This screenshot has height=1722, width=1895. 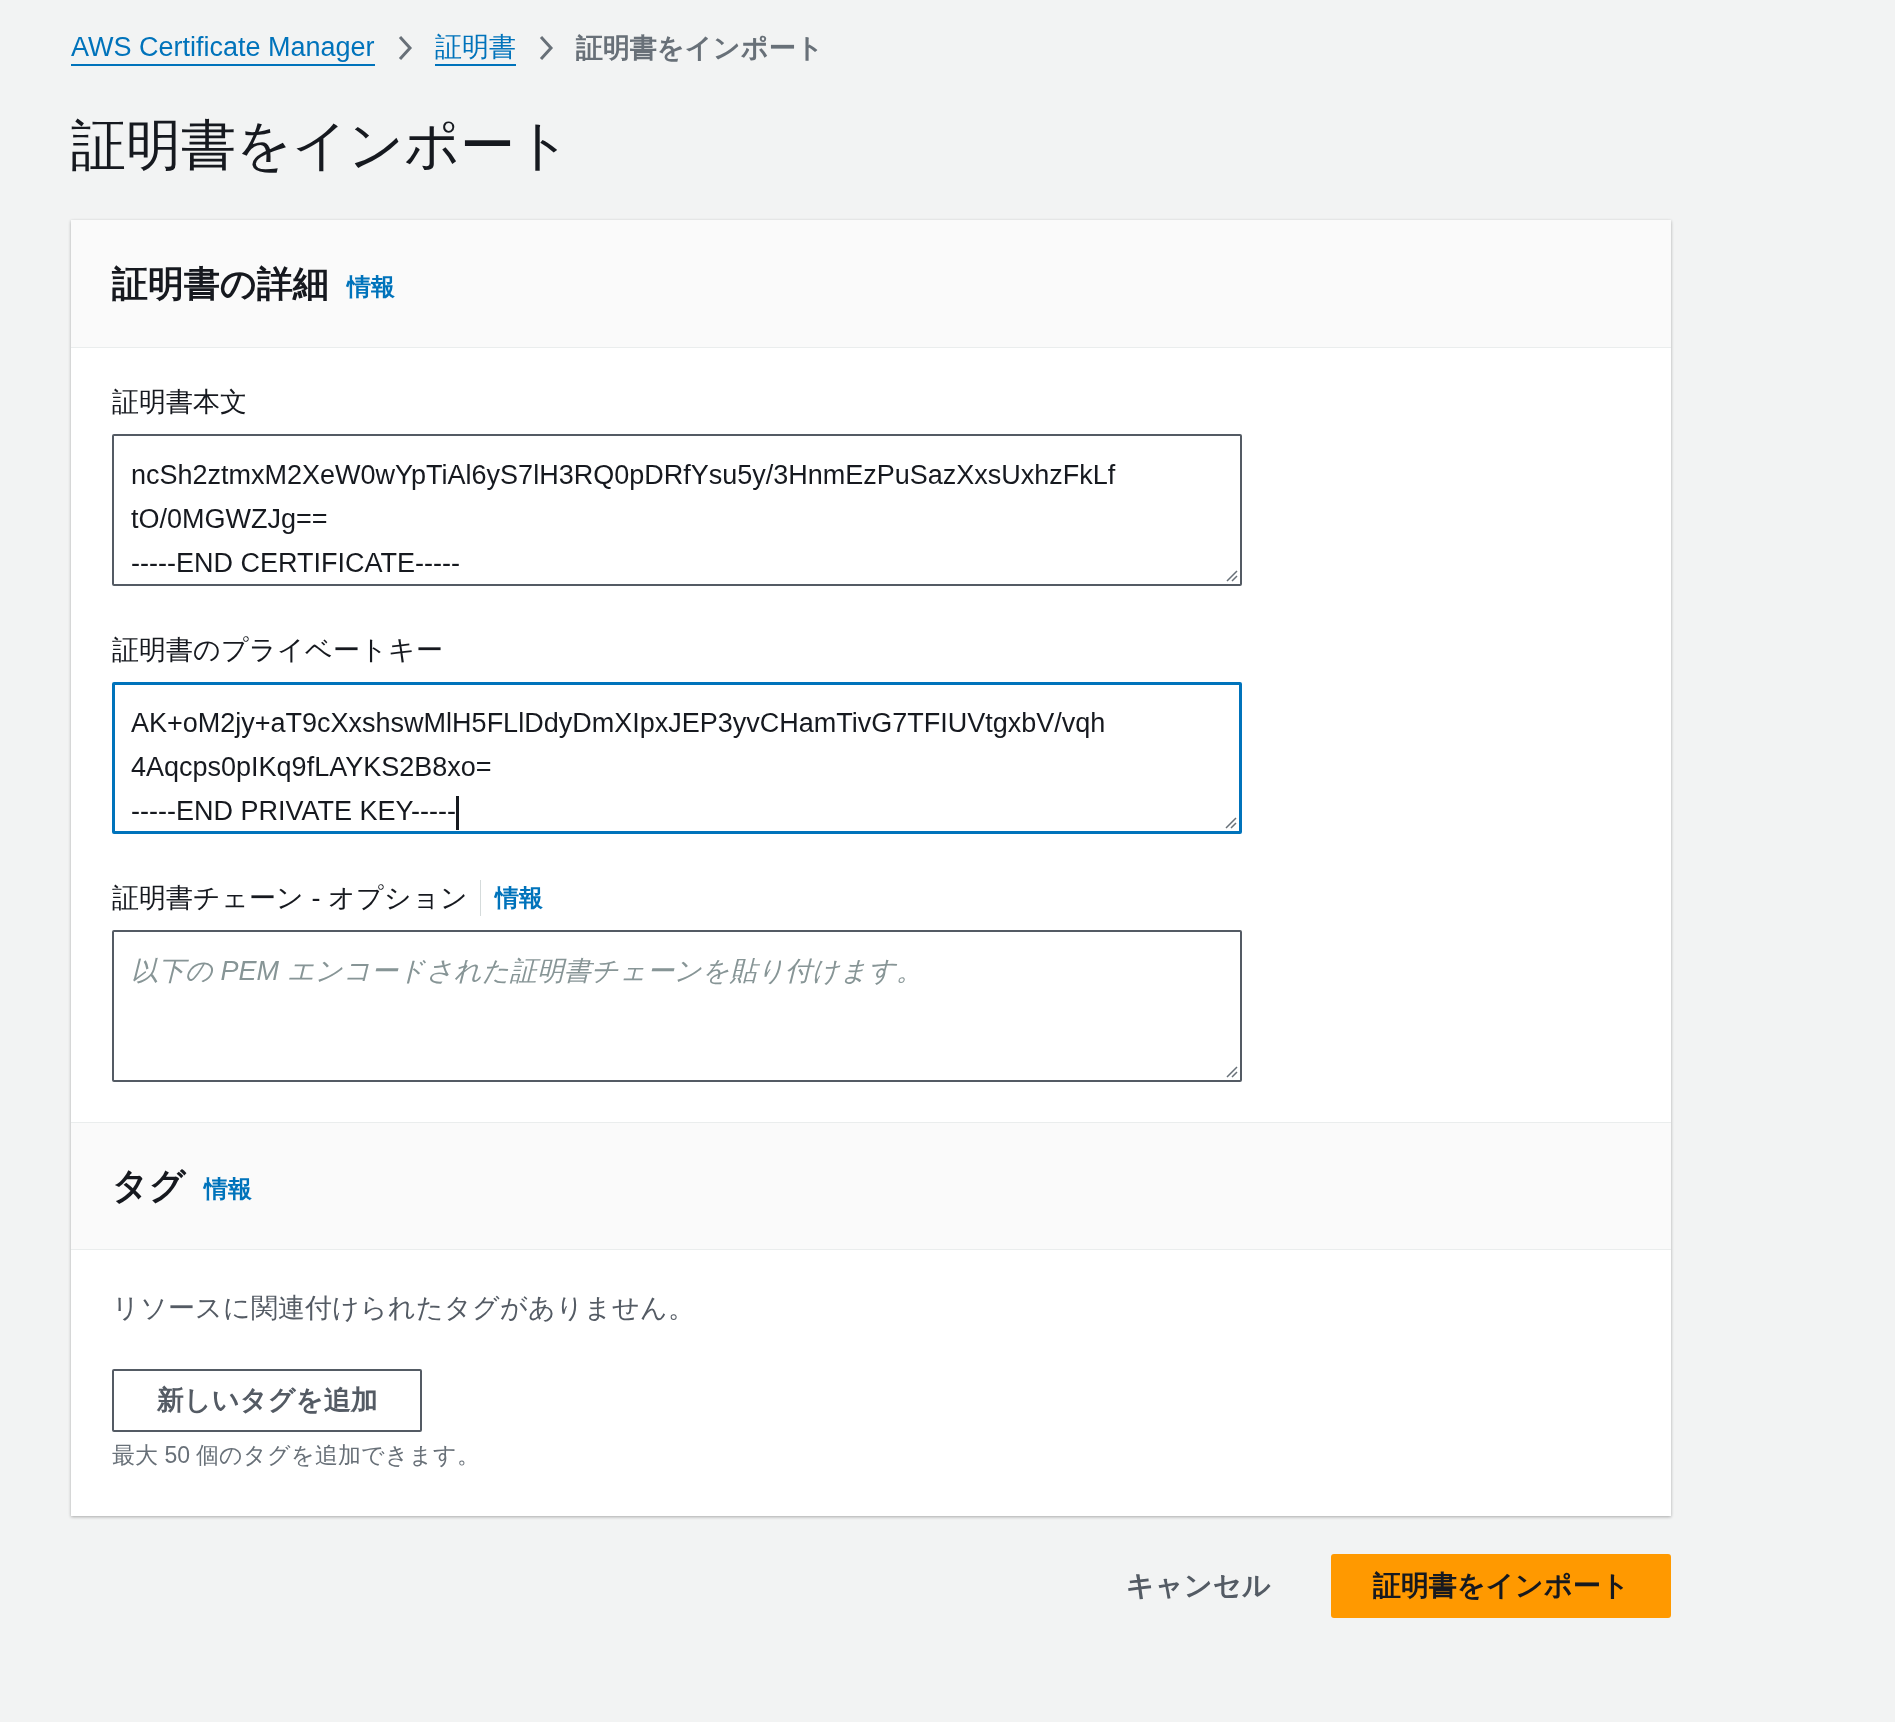 I want to click on field-label: 証明書チェーン - オプション, so click(x=290, y=898).